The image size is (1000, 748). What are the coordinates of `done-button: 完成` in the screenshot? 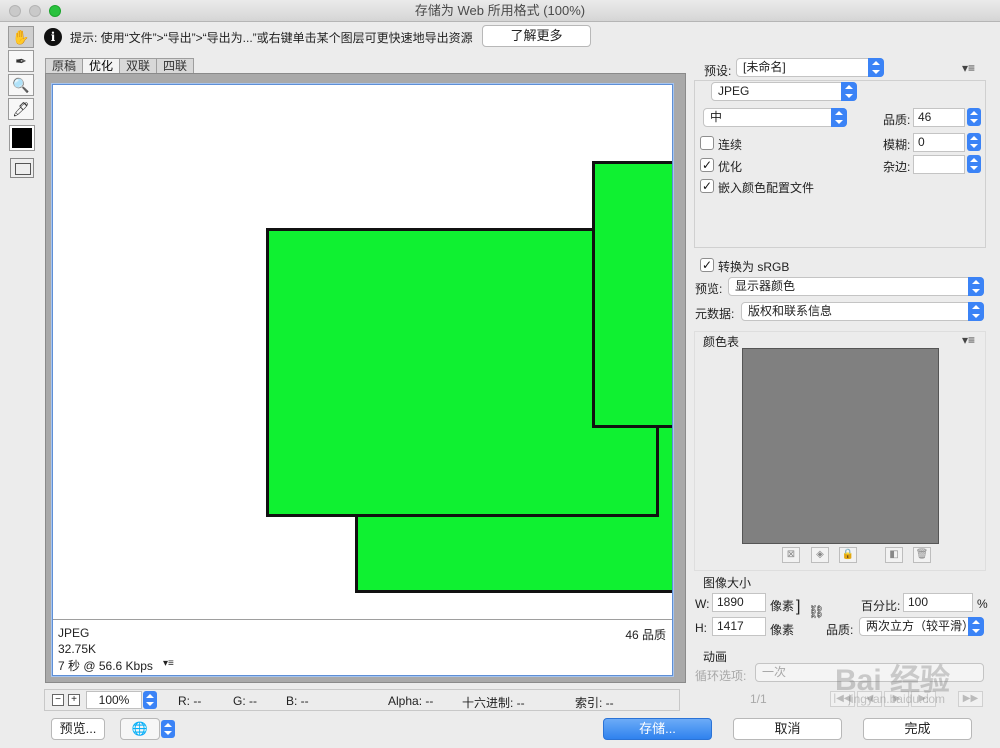 It's located at (917, 729).